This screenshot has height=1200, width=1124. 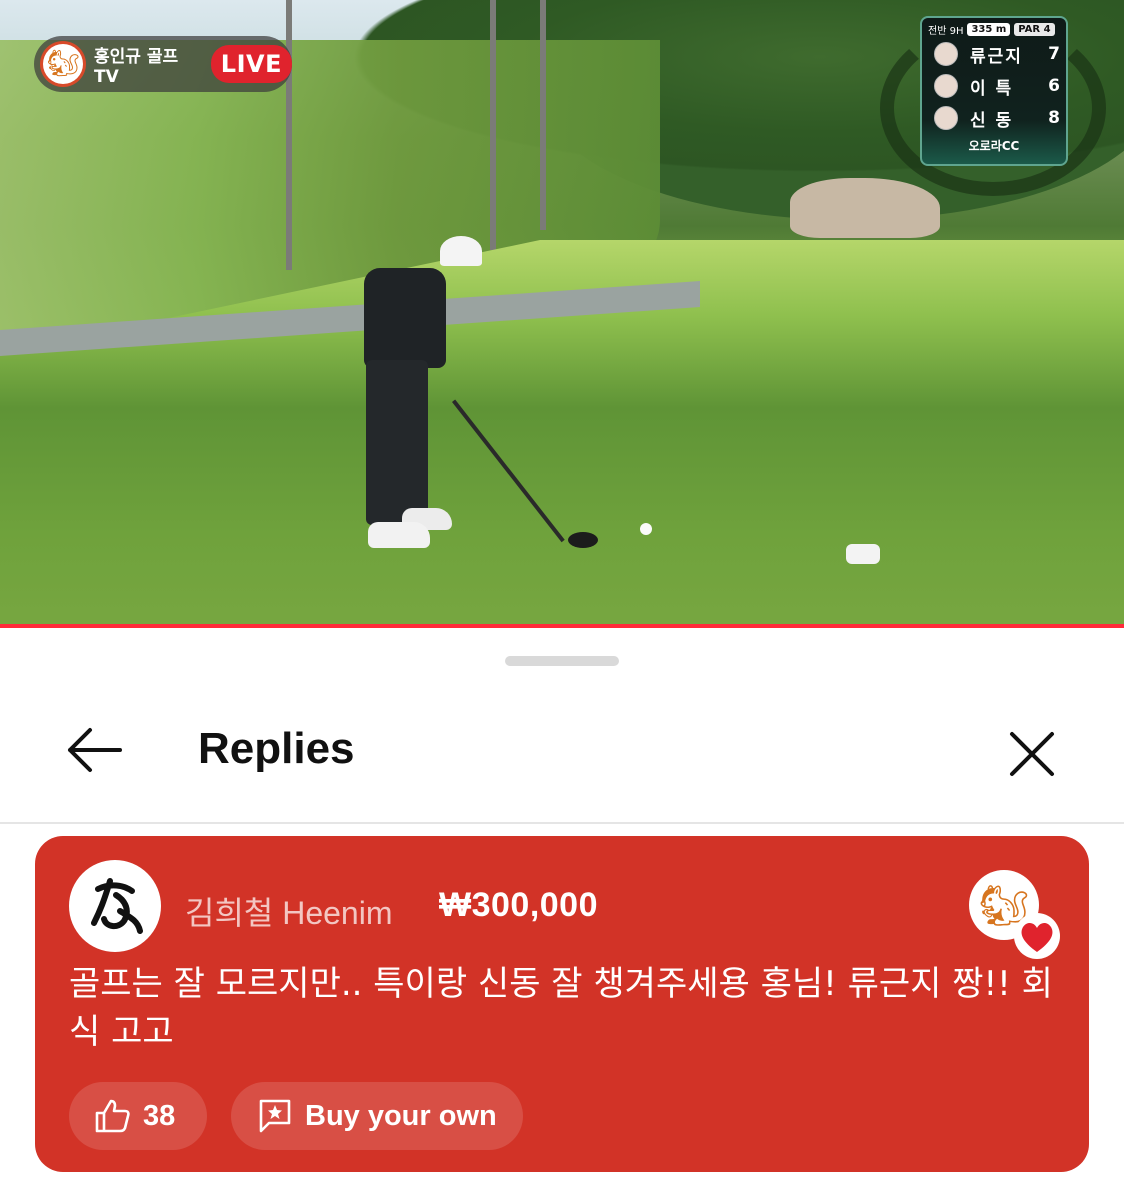 I want to click on squirrel-logo-icon: 🐿, so click(x=63, y=64).